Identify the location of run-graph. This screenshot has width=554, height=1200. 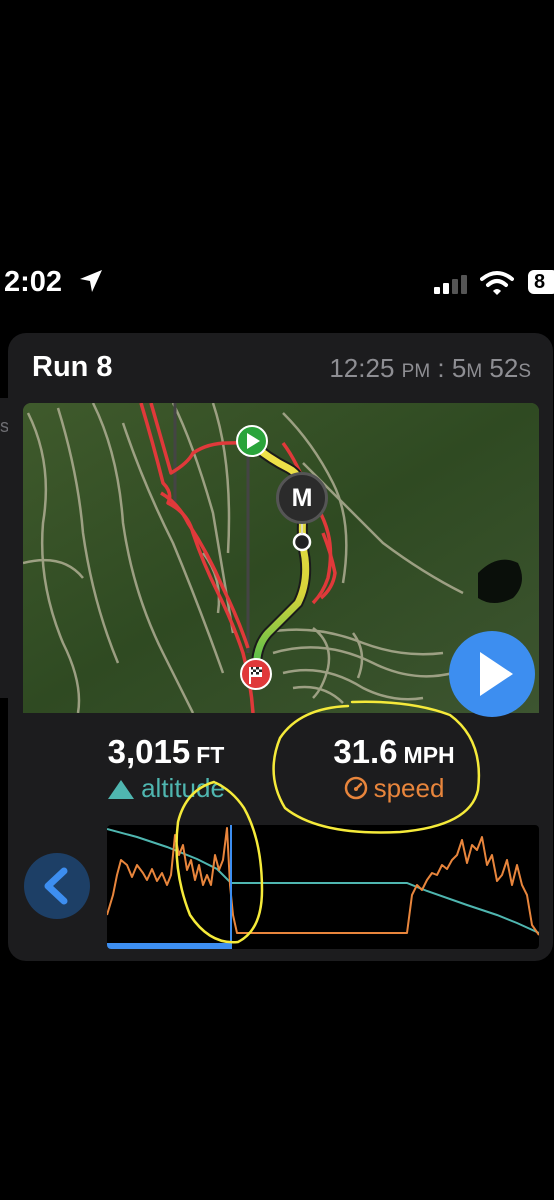
(323, 887).